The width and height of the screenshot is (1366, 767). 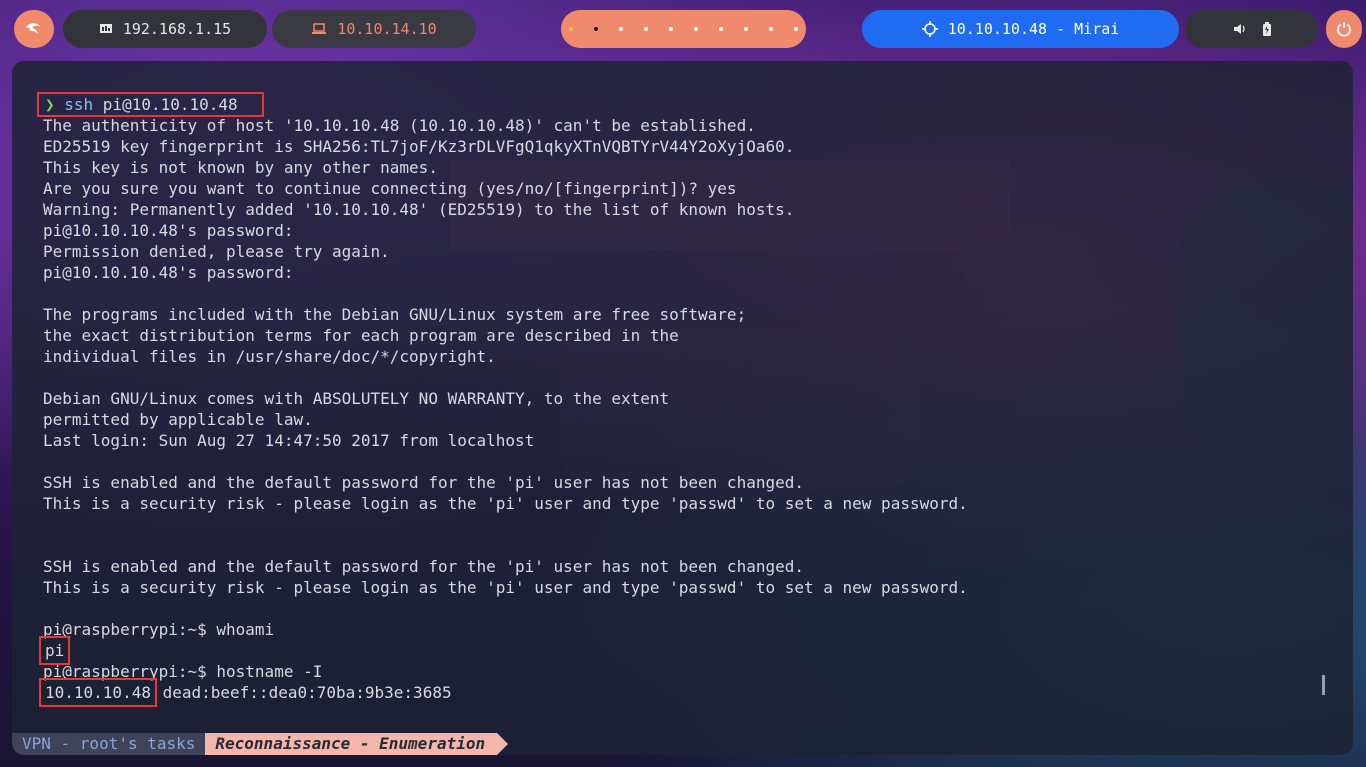 I want to click on power-button, so click(x=1344, y=29).